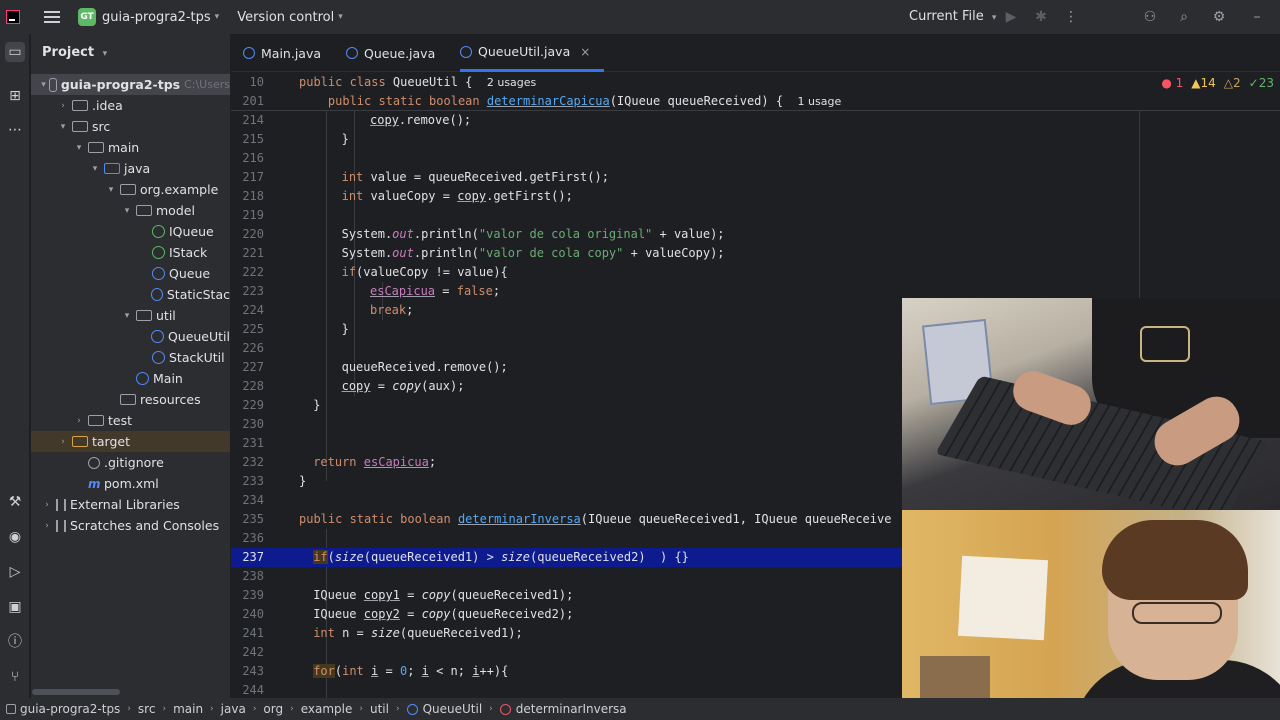 Image resolution: width=1280 pixels, height=720 pixels. I want to click on tree-item-stackutil: StackUtil, so click(130, 357).